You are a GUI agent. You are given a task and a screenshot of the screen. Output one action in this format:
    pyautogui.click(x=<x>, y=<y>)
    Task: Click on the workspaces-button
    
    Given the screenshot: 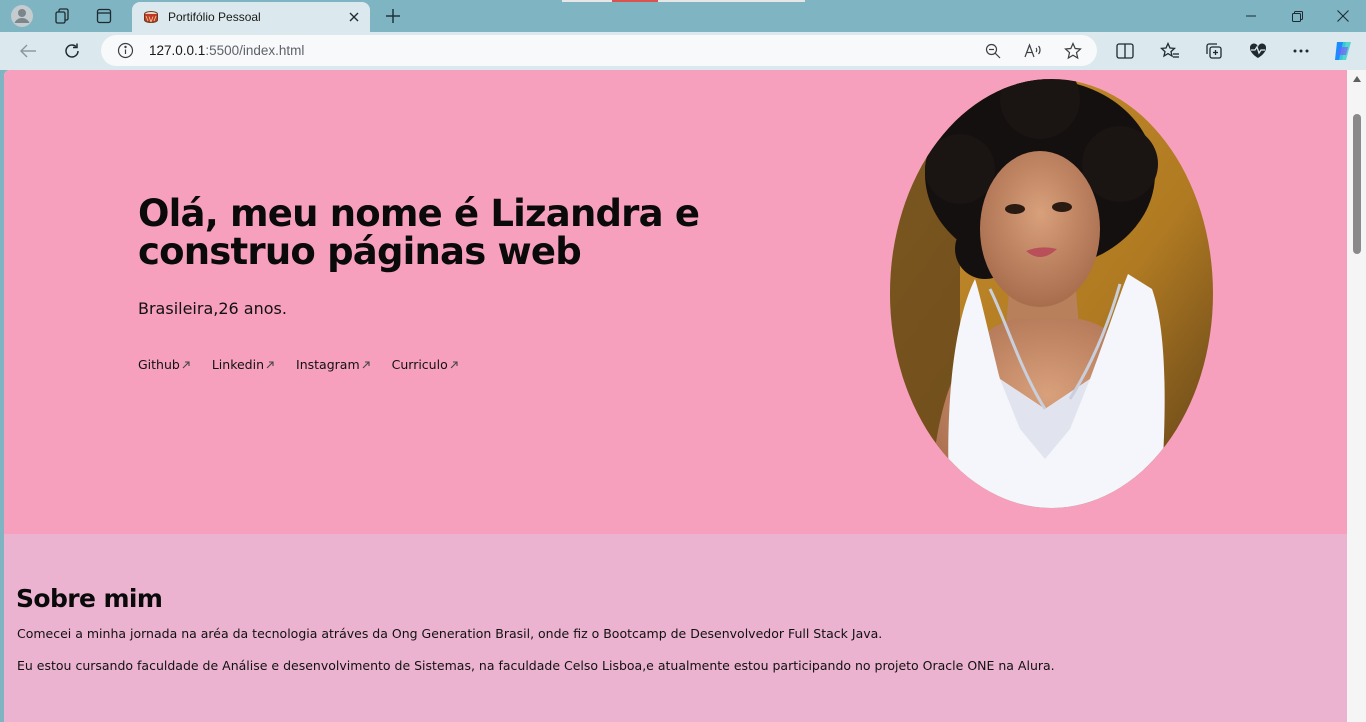 What is the action you would take?
    pyautogui.click(x=62, y=16)
    